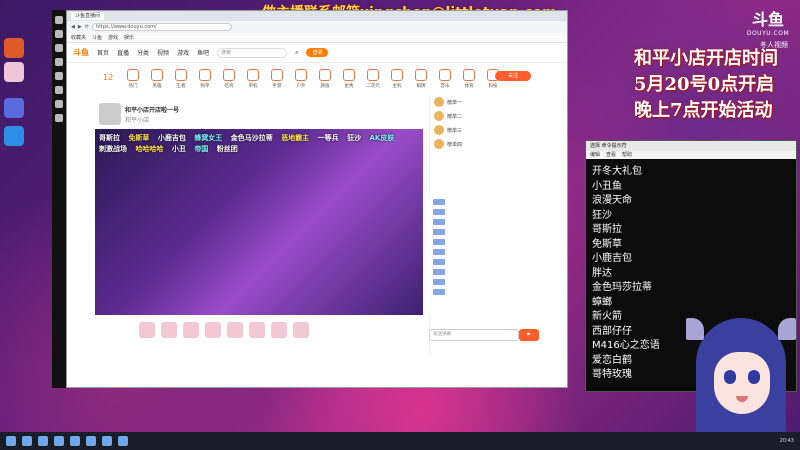 The image size is (800, 450). Describe the element at coordinates (78, 37) in the screenshot. I see `bookmark-item: 收藏夹` at that location.